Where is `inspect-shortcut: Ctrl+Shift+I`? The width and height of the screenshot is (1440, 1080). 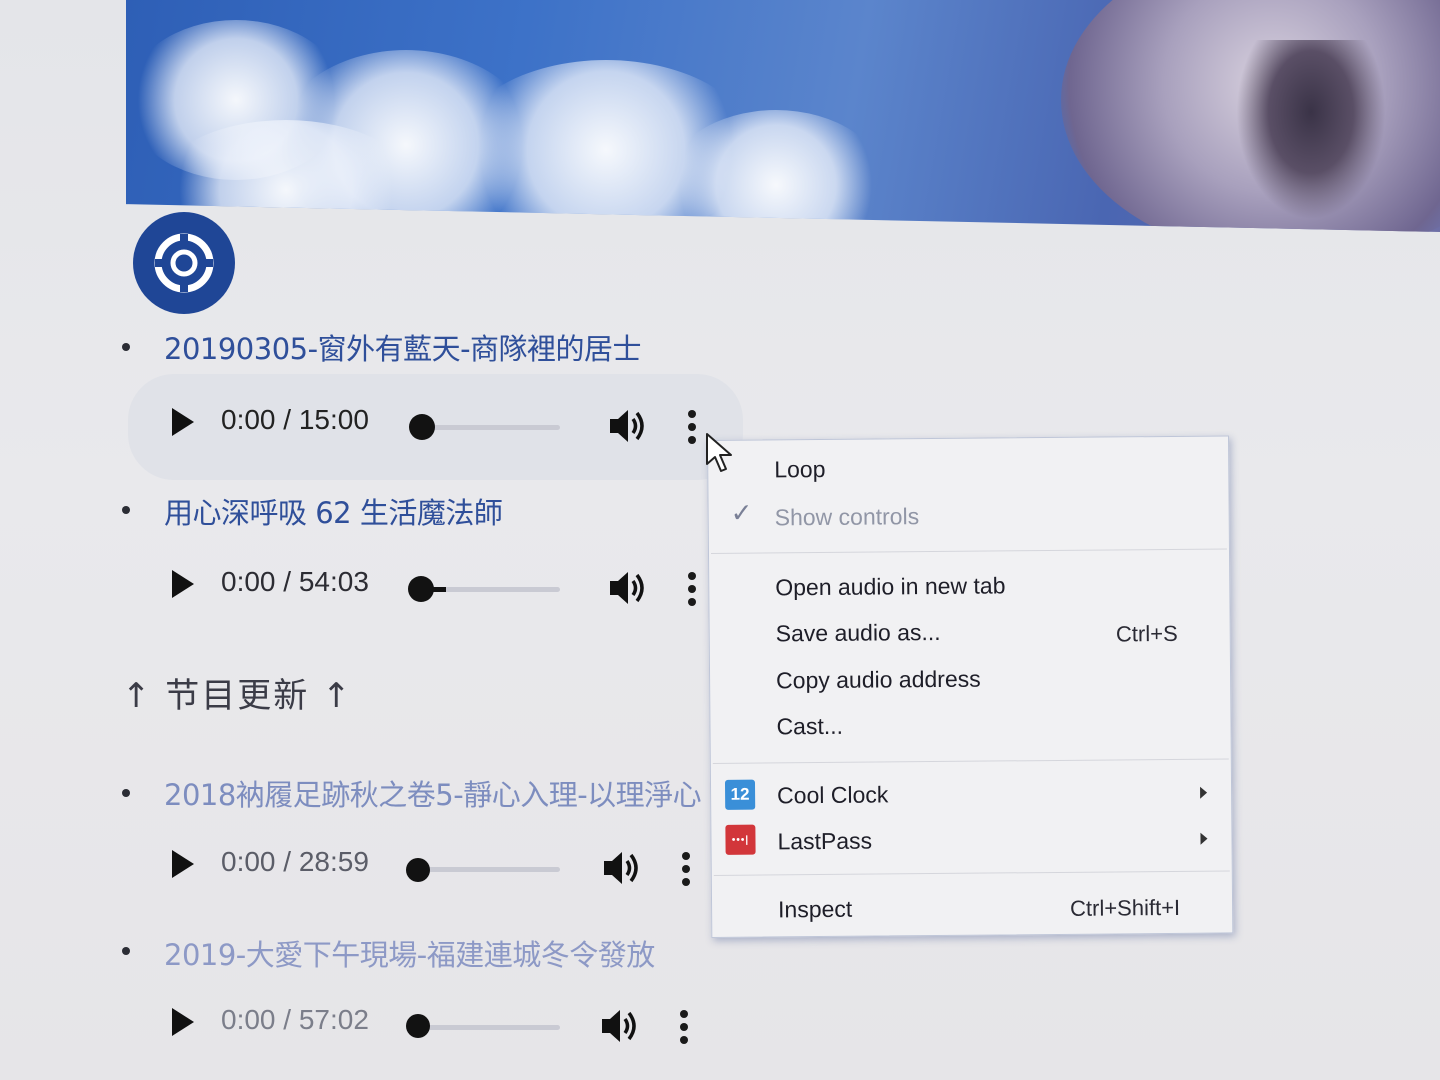 inspect-shortcut: Ctrl+Shift+I is located at coordinates (1125, 907).